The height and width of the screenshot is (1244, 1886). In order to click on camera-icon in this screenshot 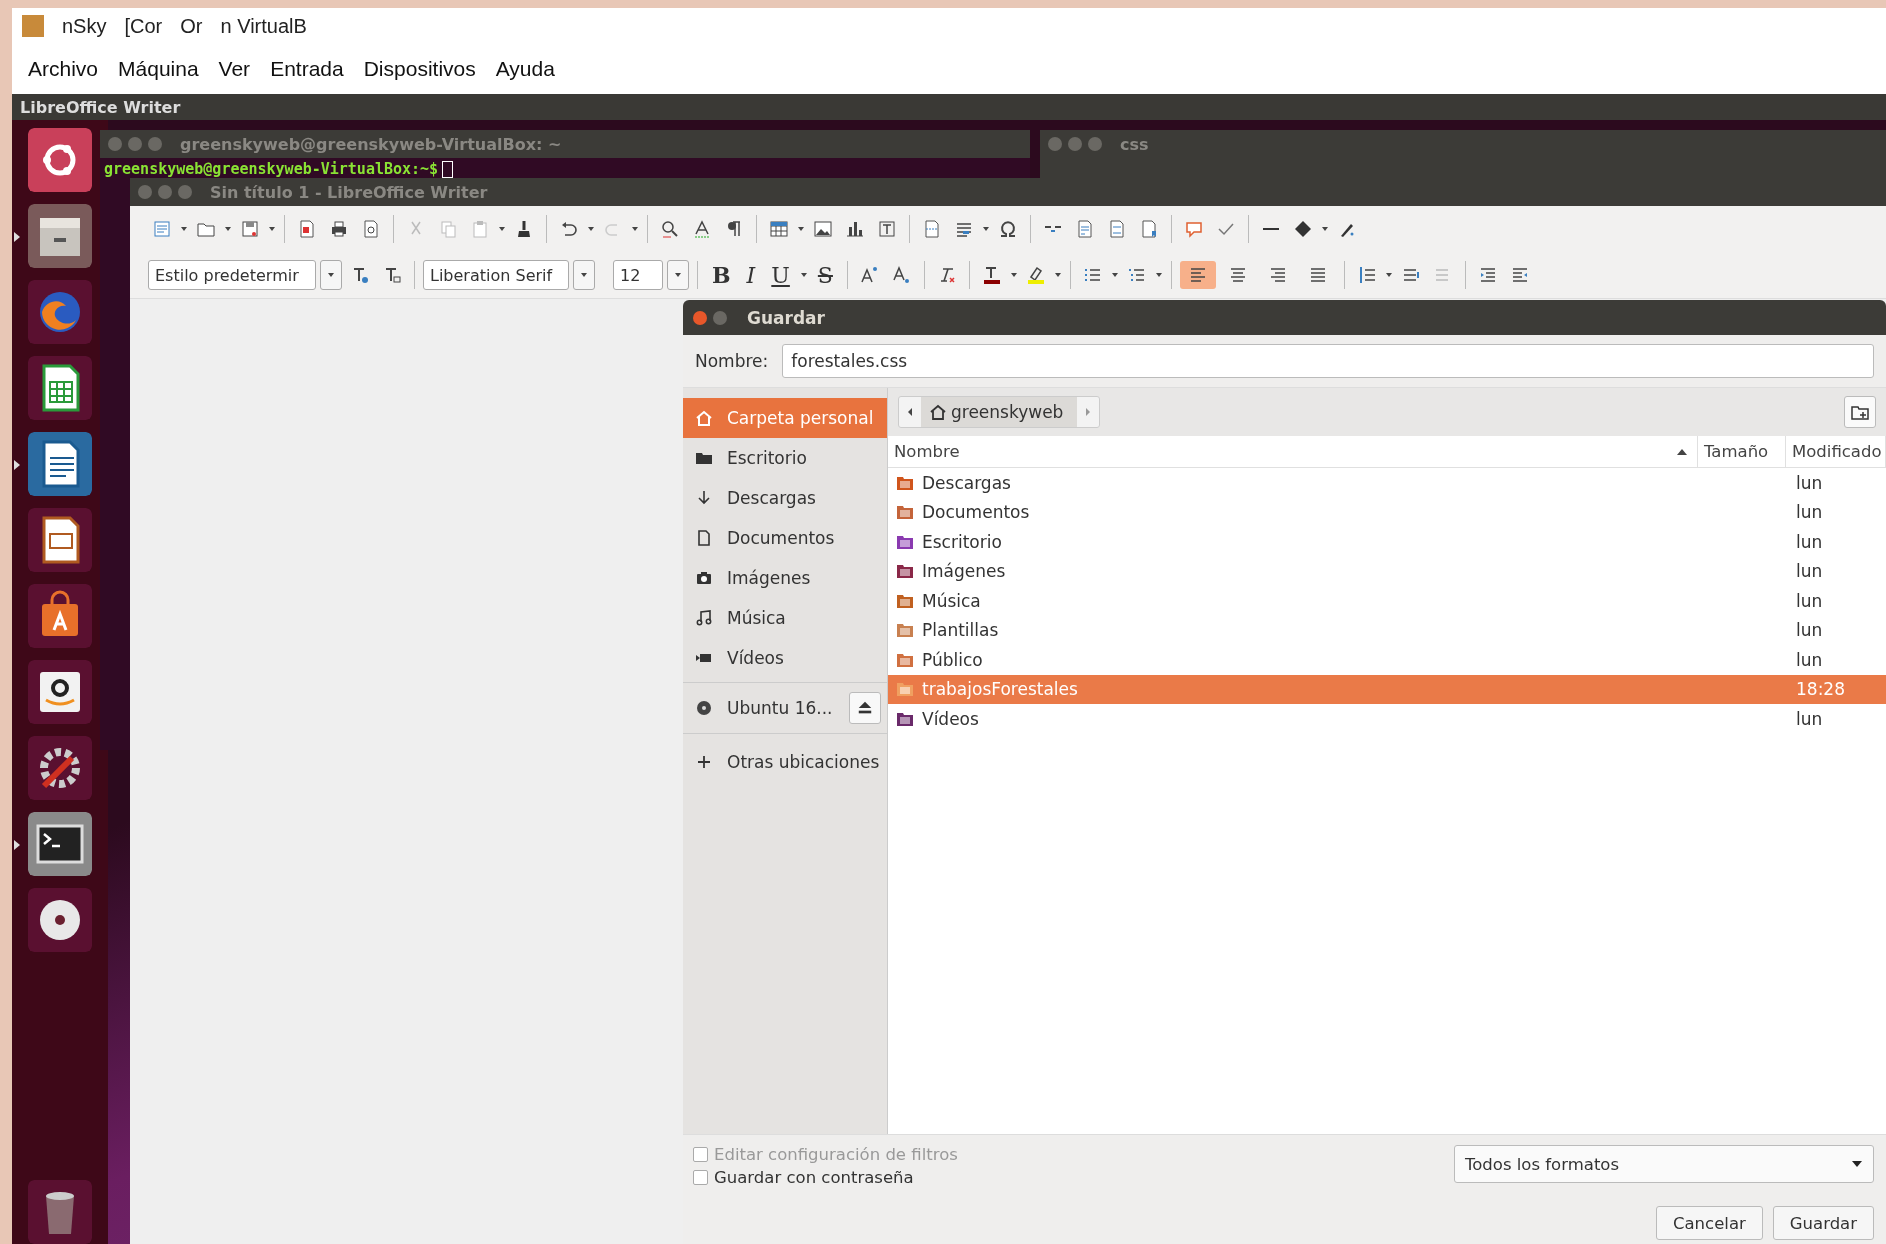, I will do `click(704, 578)`.